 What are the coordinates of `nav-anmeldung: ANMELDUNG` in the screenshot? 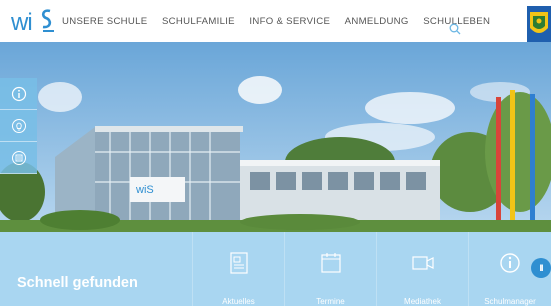 It's located at (377, 21).